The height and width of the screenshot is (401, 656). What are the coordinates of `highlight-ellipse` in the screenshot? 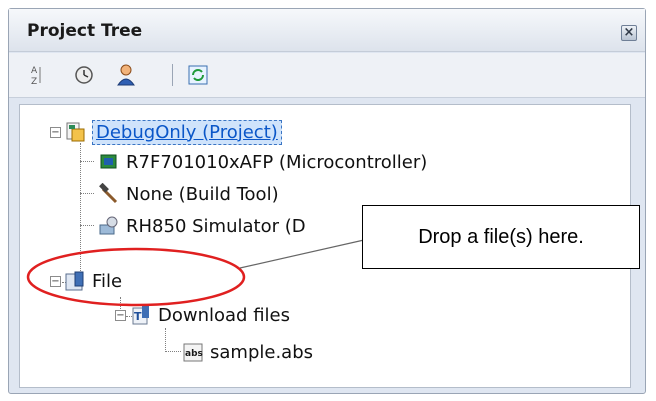 It's located at (136, 277).